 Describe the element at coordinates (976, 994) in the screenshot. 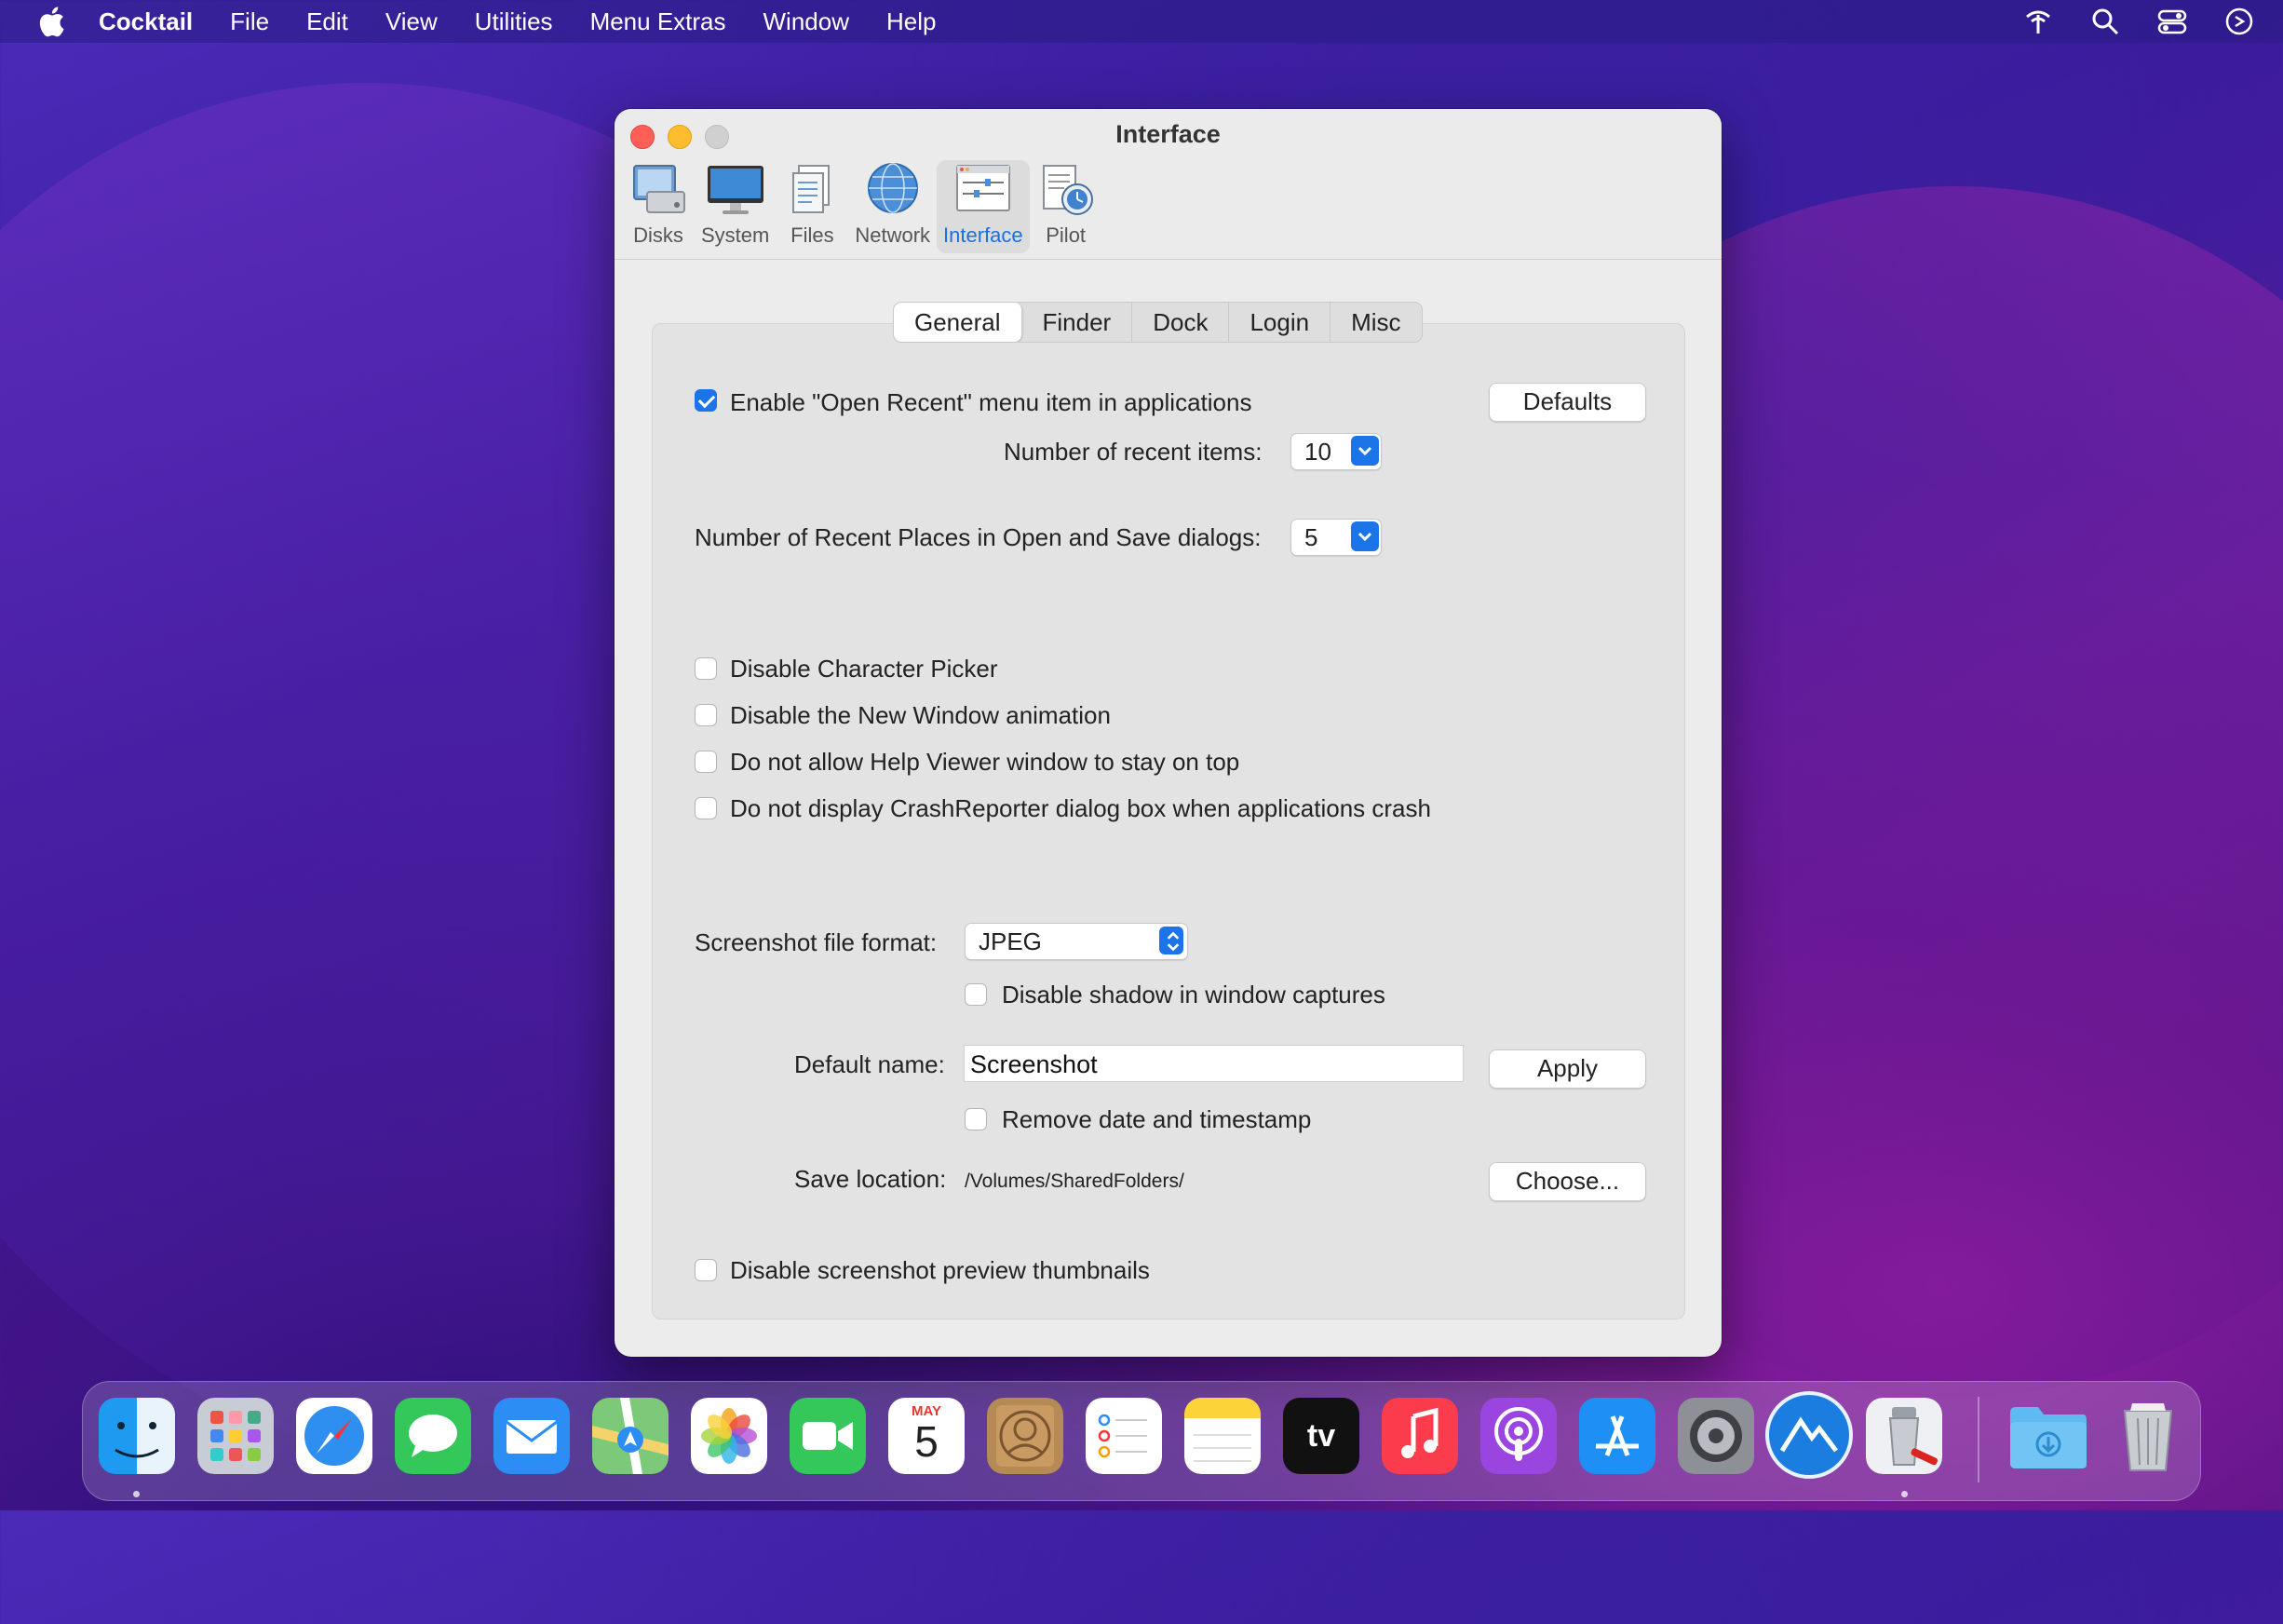

I see `disable-shadow-checkbox` at that location.